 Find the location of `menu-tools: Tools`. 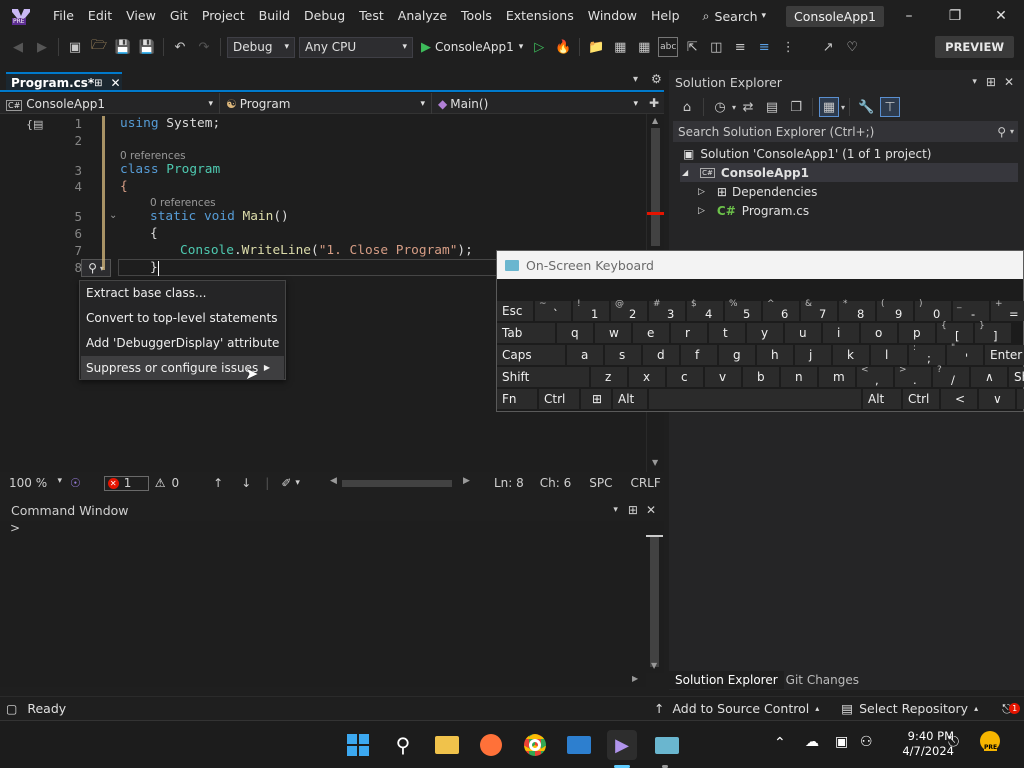

menu-tools: Tools is located at coordinates (476, 16).